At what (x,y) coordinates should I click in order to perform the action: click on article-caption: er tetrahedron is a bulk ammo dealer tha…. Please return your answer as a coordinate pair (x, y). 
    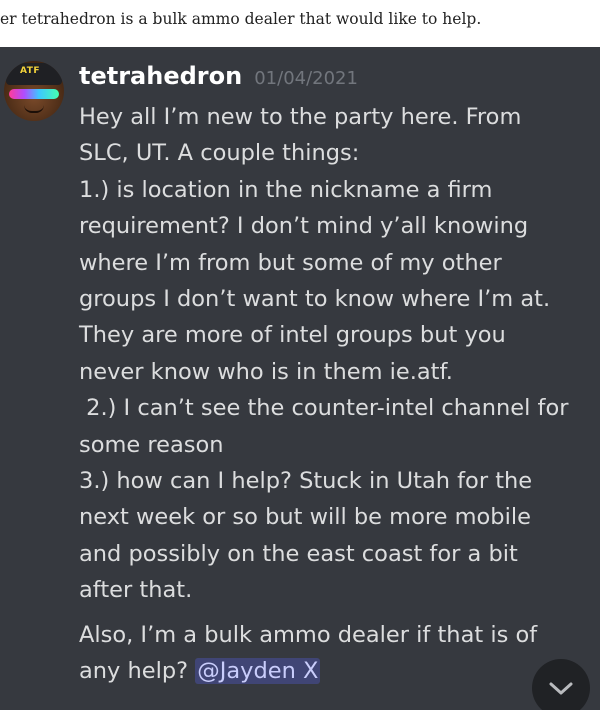
    Looking at the image, I should click on (241, 19).